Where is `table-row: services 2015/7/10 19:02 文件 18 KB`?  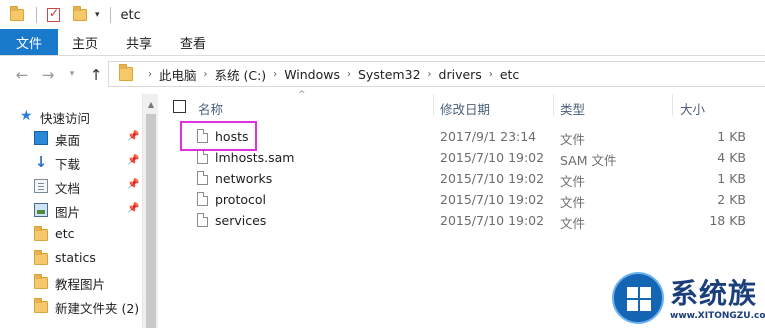 table-row: services 2015/7/10 19:02 文件 18 KB is located at coordinates (458, 220).